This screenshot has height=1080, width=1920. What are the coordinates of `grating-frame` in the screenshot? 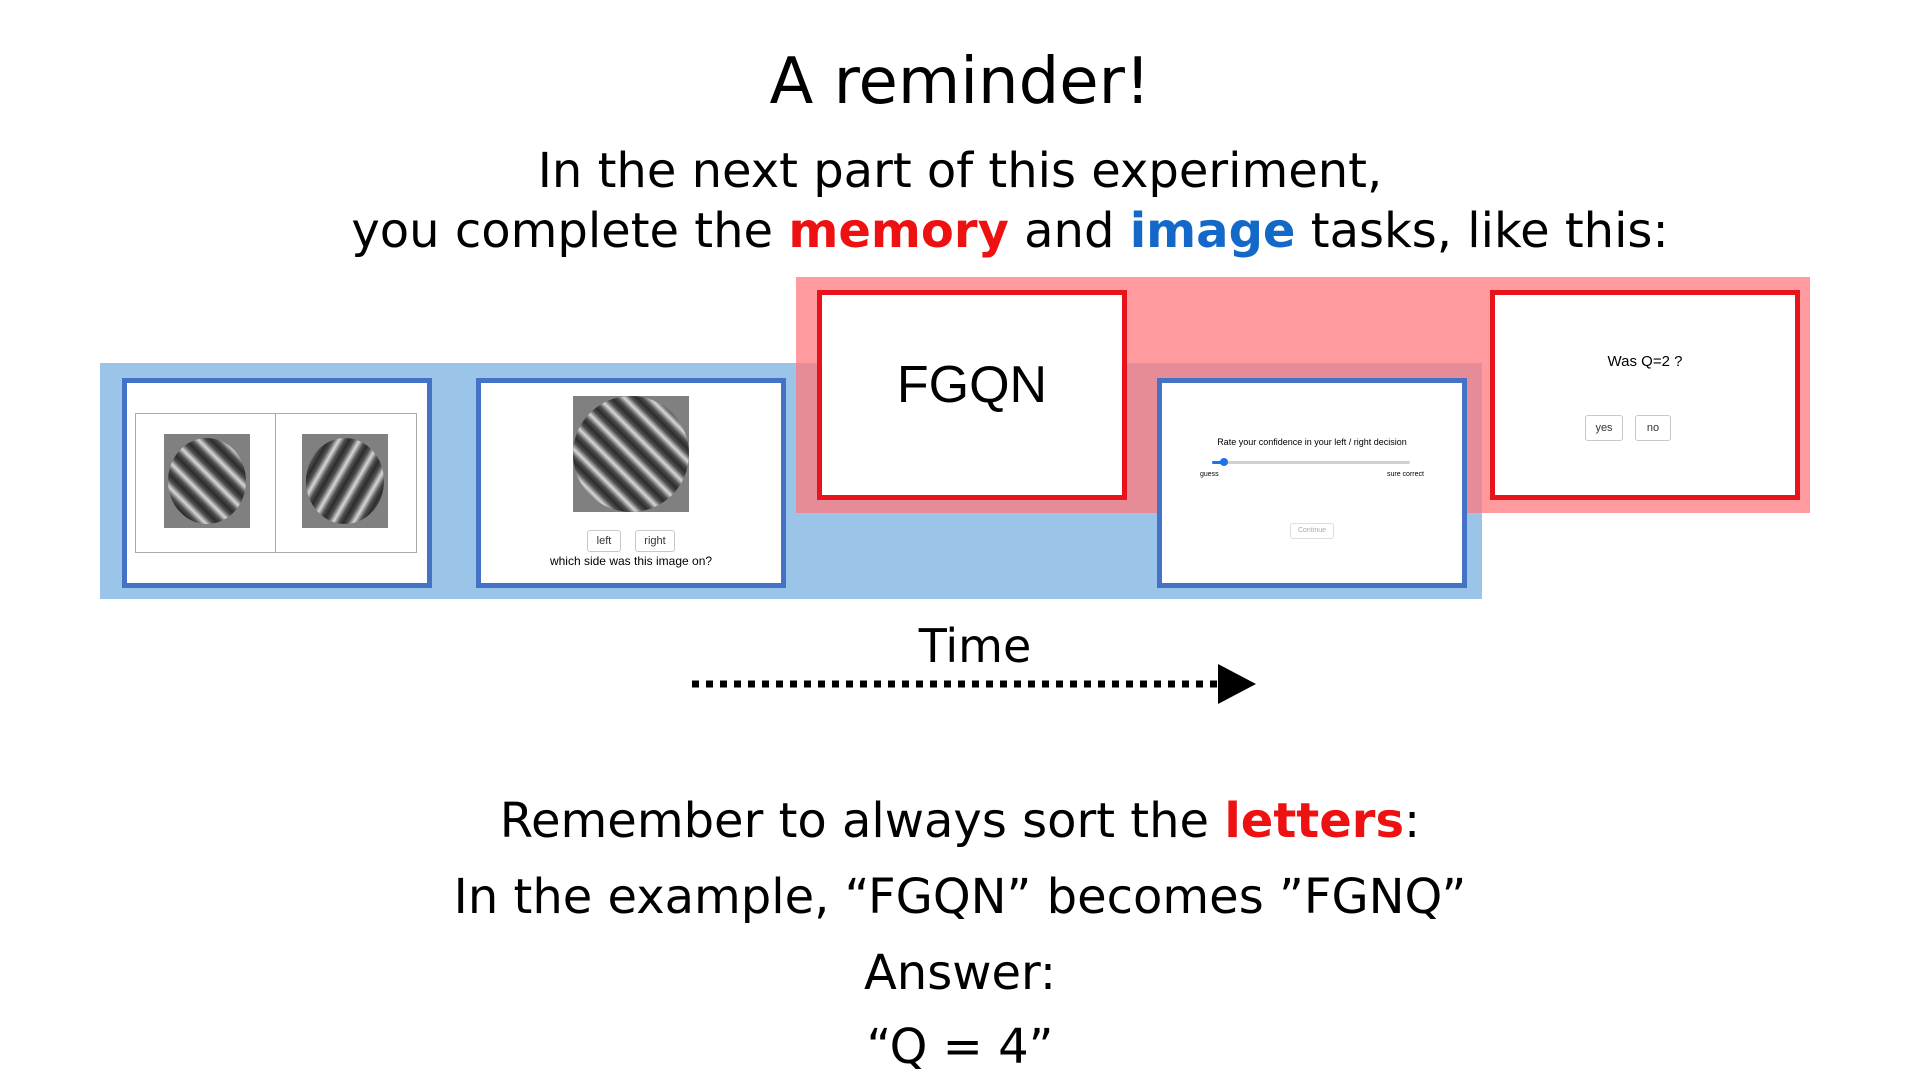 It's located at (276, 483).